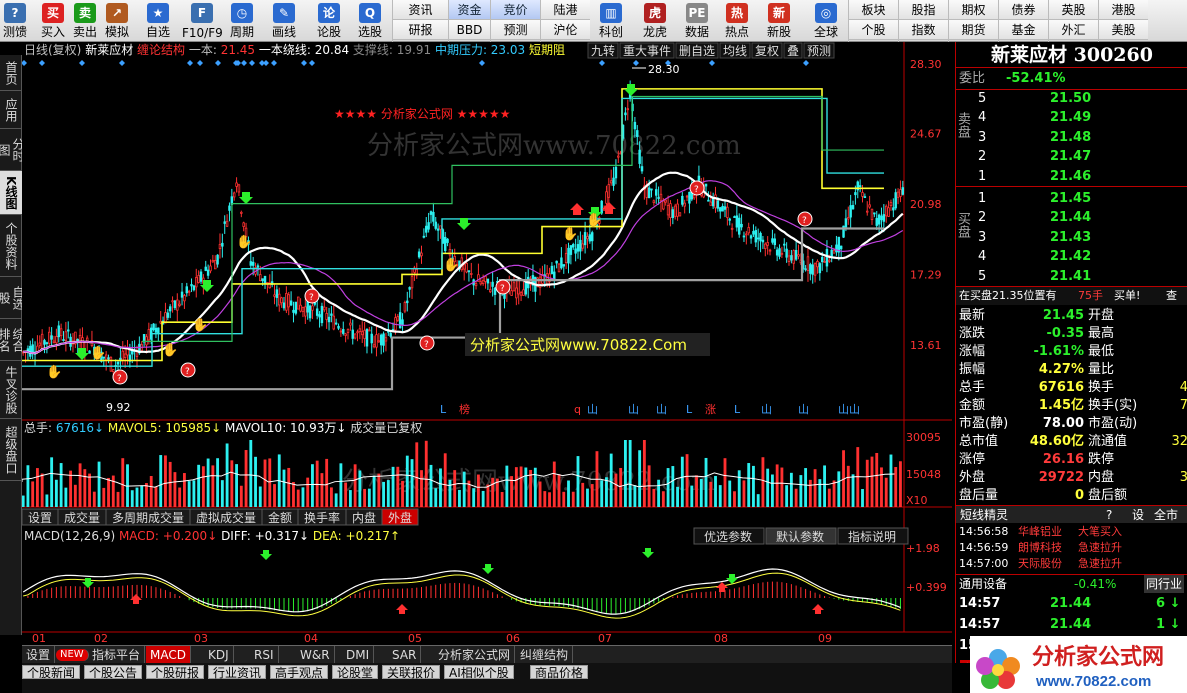  Describe the element at coordinates (1123, 10) in the screenshot. I see `toolbar-link-港股: 港股` at that location.